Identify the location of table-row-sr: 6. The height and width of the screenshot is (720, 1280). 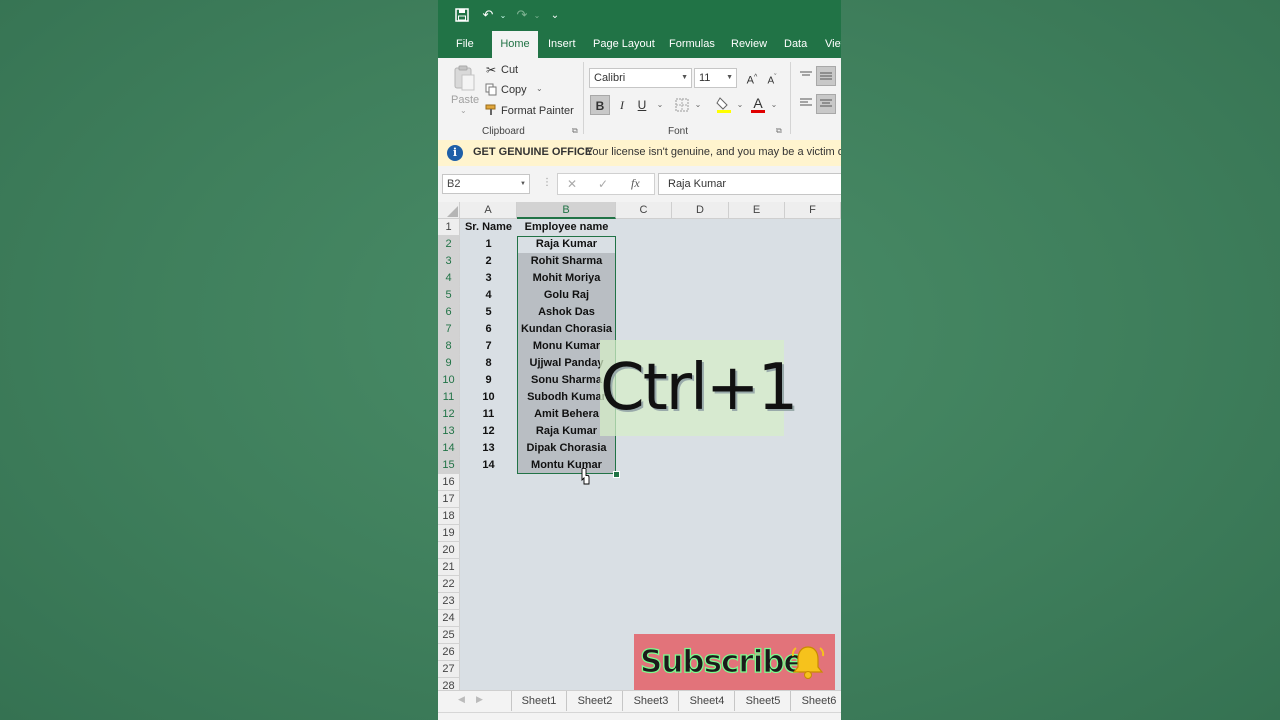
(488, 329).